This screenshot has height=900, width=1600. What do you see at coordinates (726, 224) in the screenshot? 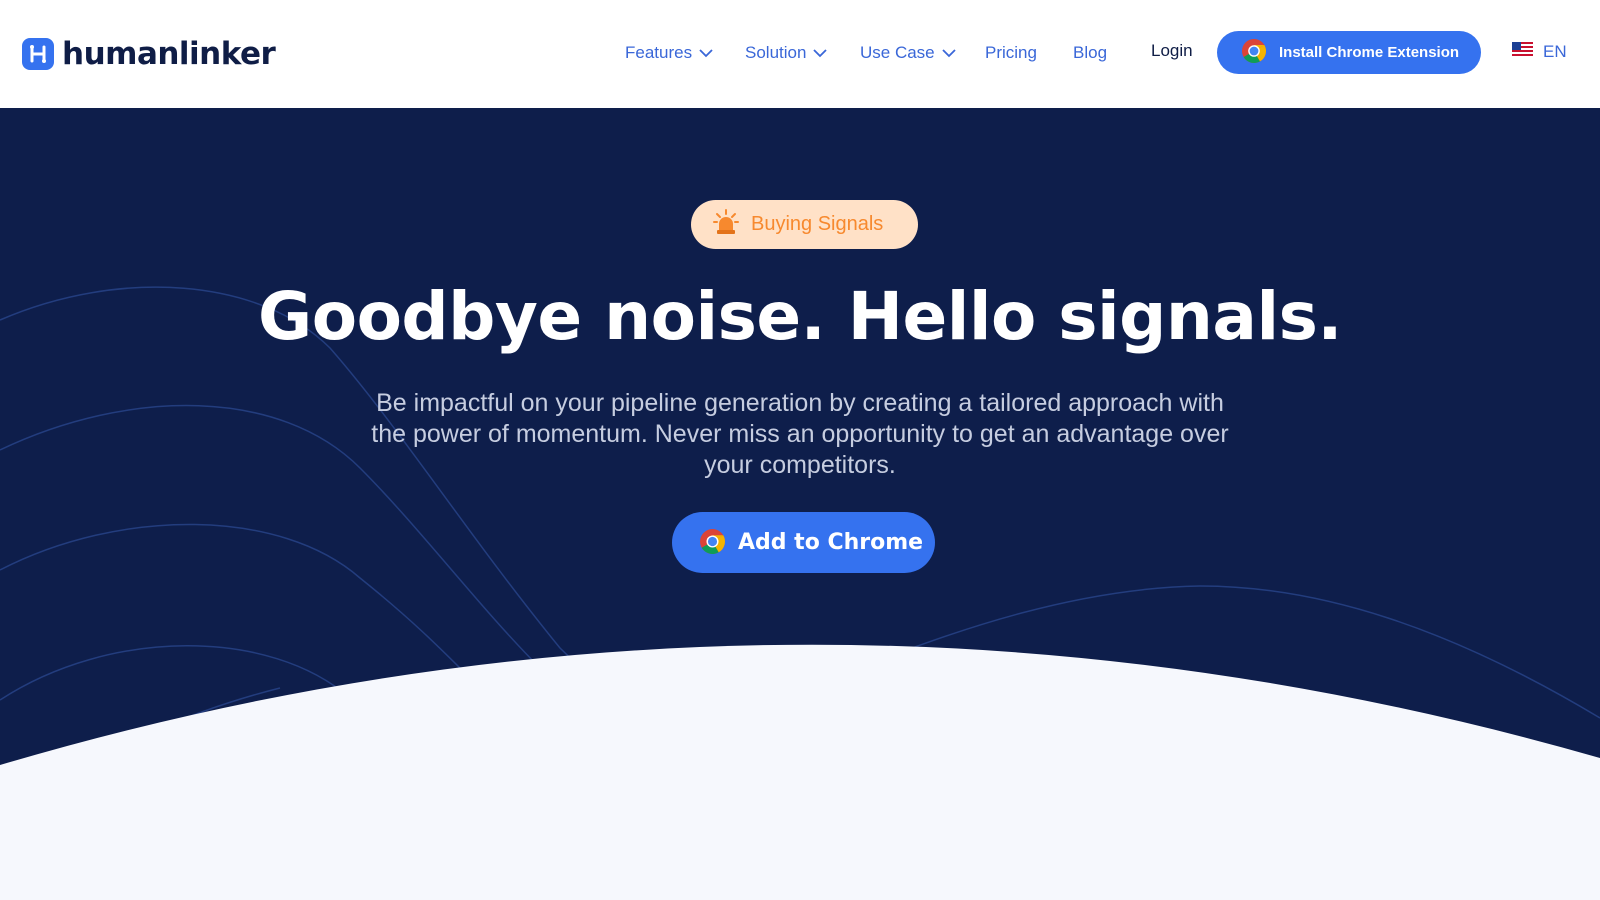
I see `siren-icon` at bounding box center [726, 224].